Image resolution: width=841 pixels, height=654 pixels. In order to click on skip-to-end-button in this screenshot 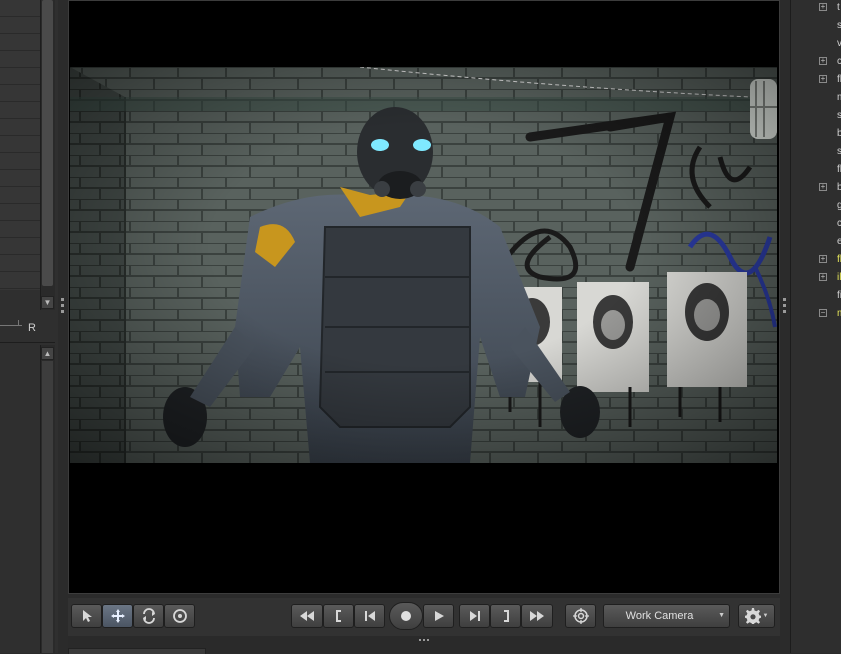, I will do `click(474, 616)`.